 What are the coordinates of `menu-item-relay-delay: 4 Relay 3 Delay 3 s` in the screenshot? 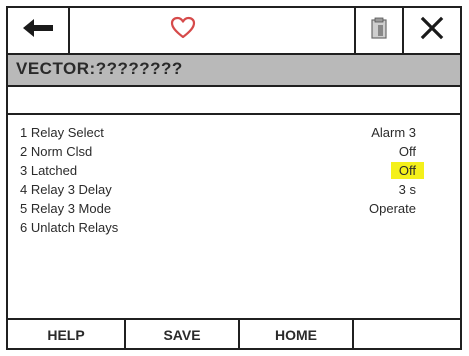 It's located at (234, 189).